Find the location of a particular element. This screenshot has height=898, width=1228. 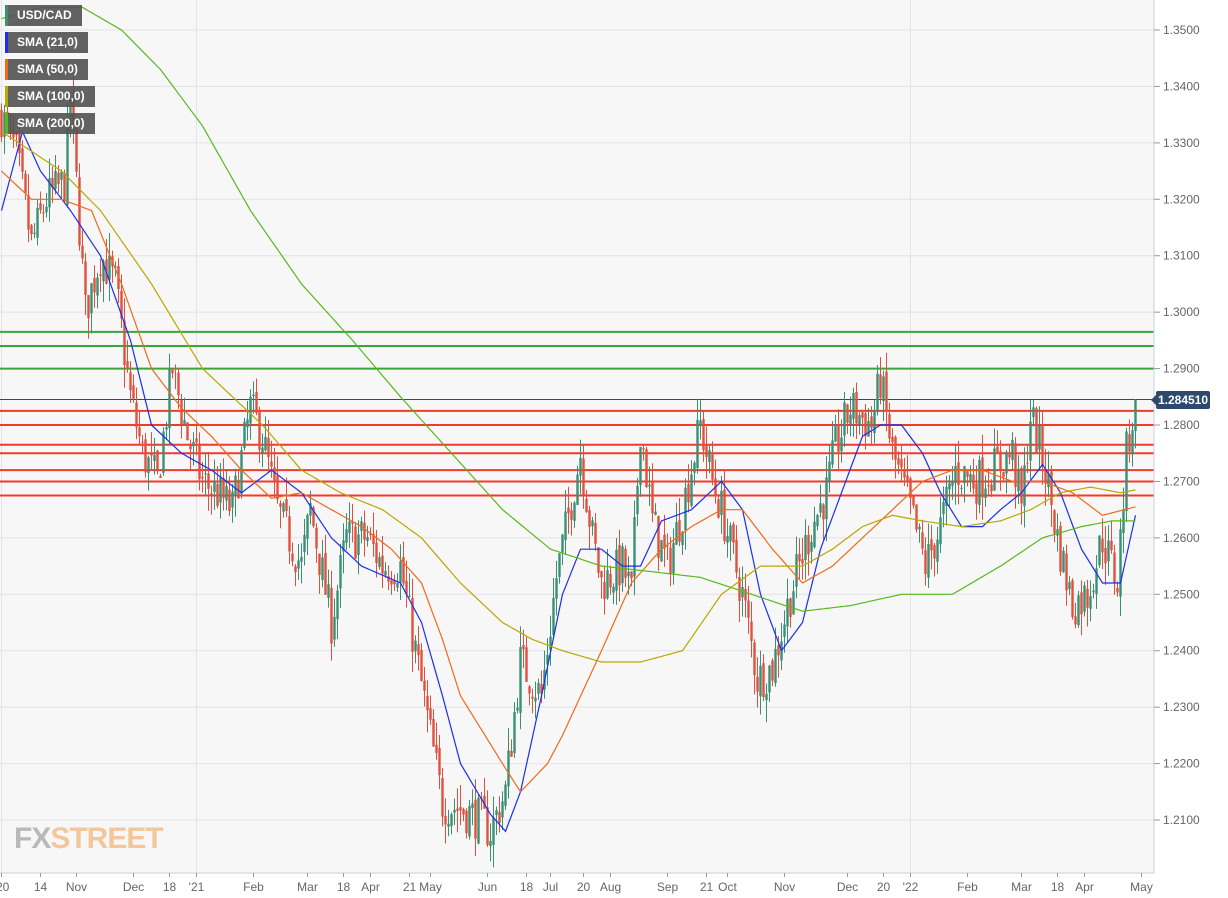

y-tick-label: 1.3000 is located at coordinates (1181, 312).